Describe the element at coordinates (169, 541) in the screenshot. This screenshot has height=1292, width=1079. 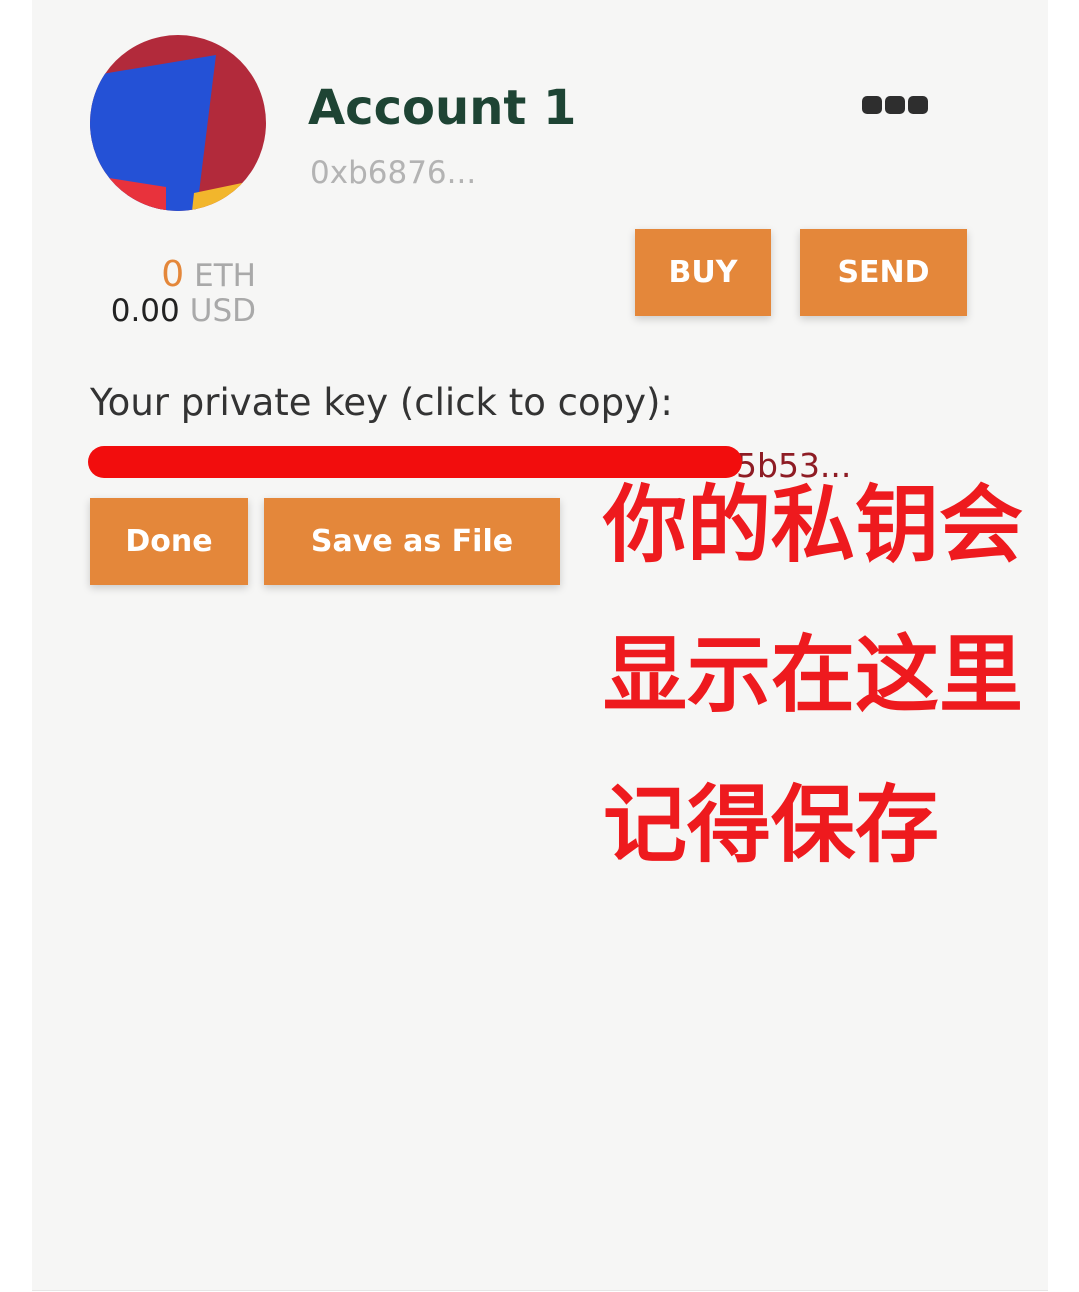
I see `done-button: Done` at that location.